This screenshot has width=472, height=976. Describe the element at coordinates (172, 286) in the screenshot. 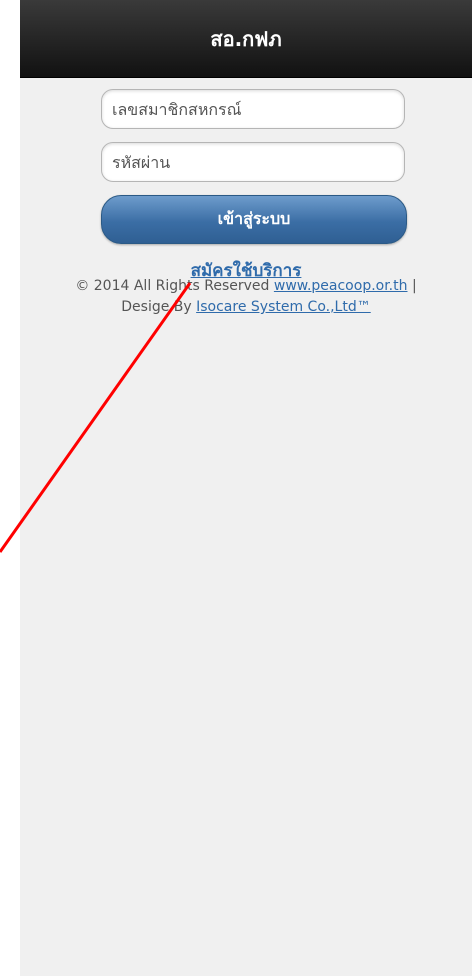

I see `copyright-text: © 2014 All Rights Reserved` at that location.